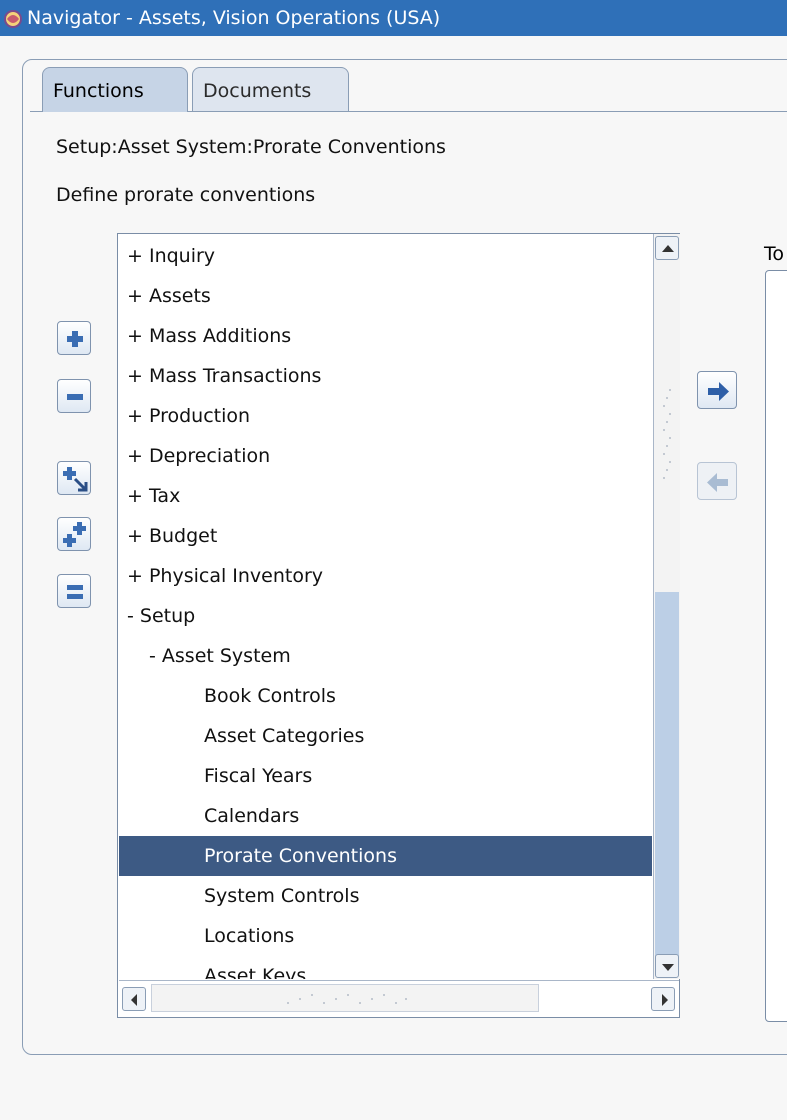 The width and height of the screenshot is (787, 1120). I want to click on tree-item: + Mass Additions, so click(385, 336).